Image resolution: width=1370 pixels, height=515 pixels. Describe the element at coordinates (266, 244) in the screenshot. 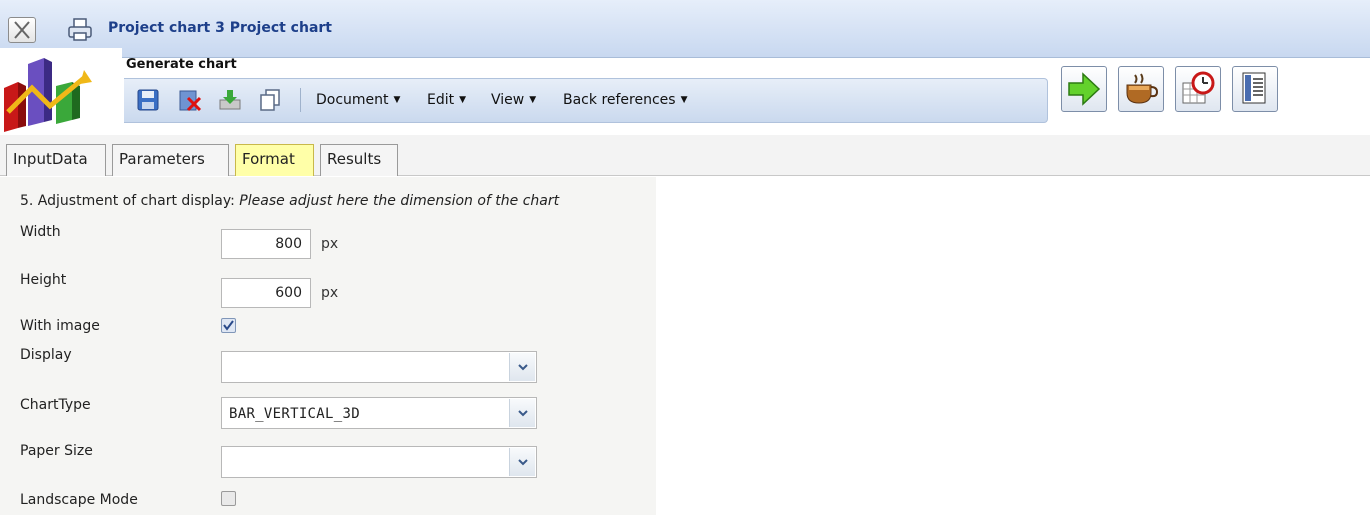

I see `width-input: 800` at that location.